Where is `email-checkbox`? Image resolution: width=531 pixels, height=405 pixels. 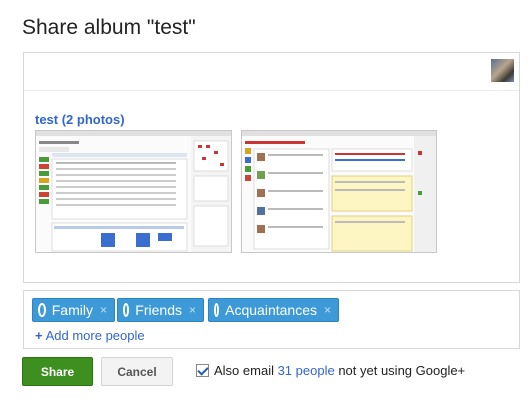
email-checkbox is located at coordinates (202, 370).